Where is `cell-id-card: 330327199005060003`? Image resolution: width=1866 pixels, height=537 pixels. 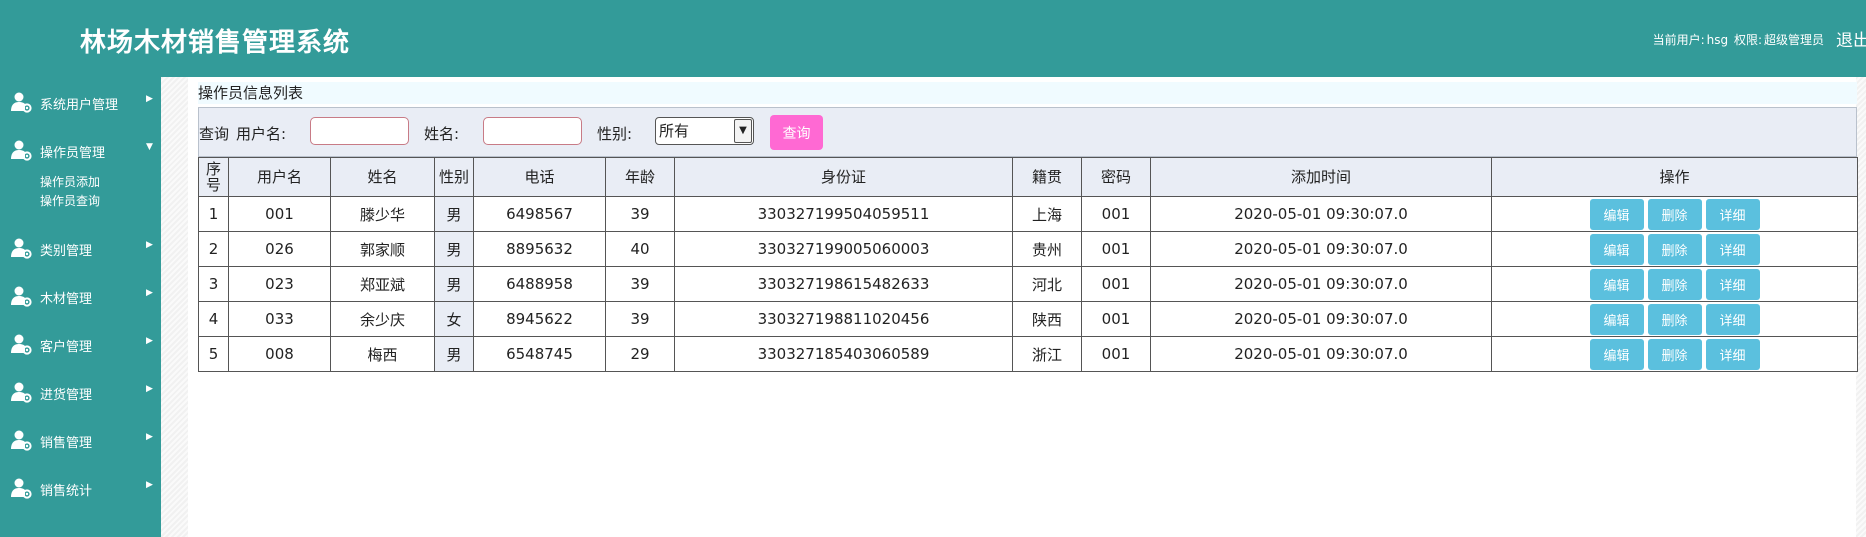 cell-id-card: 330327199005060003 is located at coordinates (843, 249).